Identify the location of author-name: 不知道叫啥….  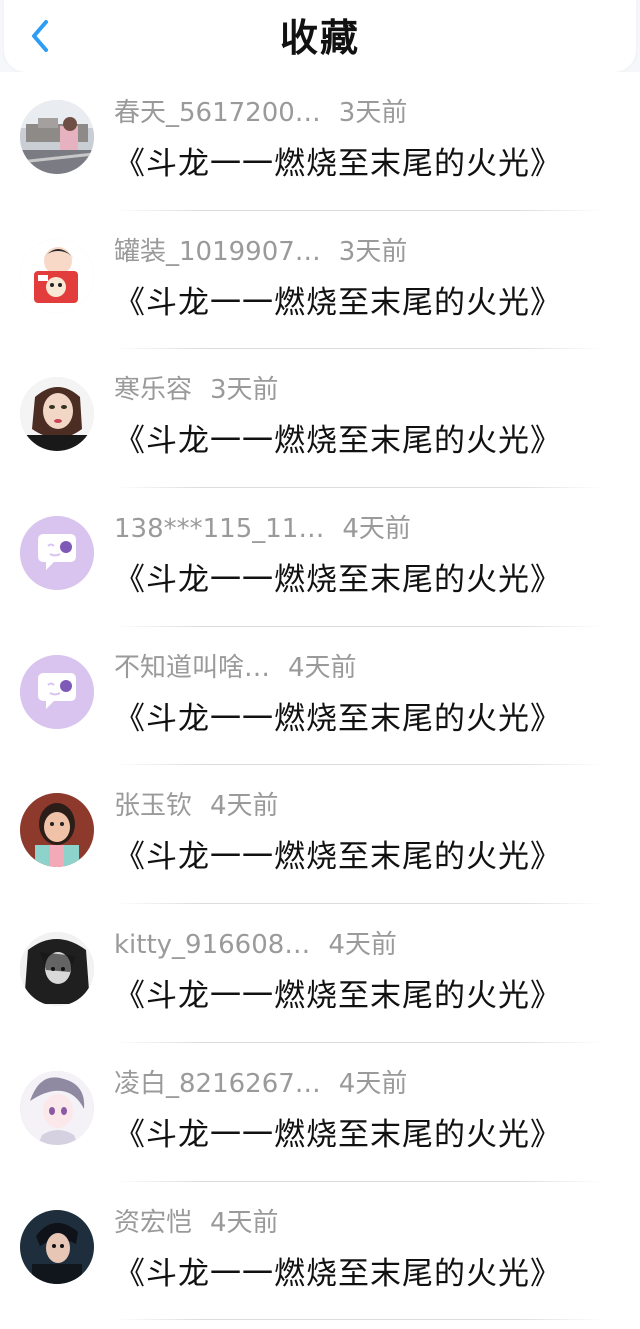
(192, 668).